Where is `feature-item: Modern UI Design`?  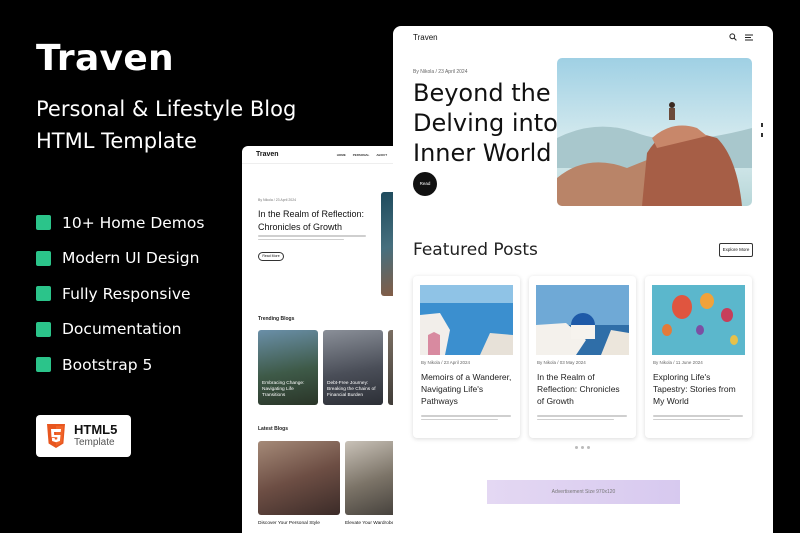 feature-item: Modern UI Design is located at coordinates (120, 259).